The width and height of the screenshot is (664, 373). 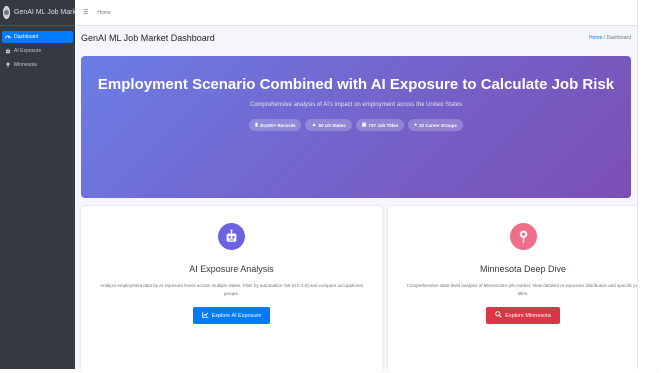 I want to click on database-icon: ▮, so click(x=256, y=125).